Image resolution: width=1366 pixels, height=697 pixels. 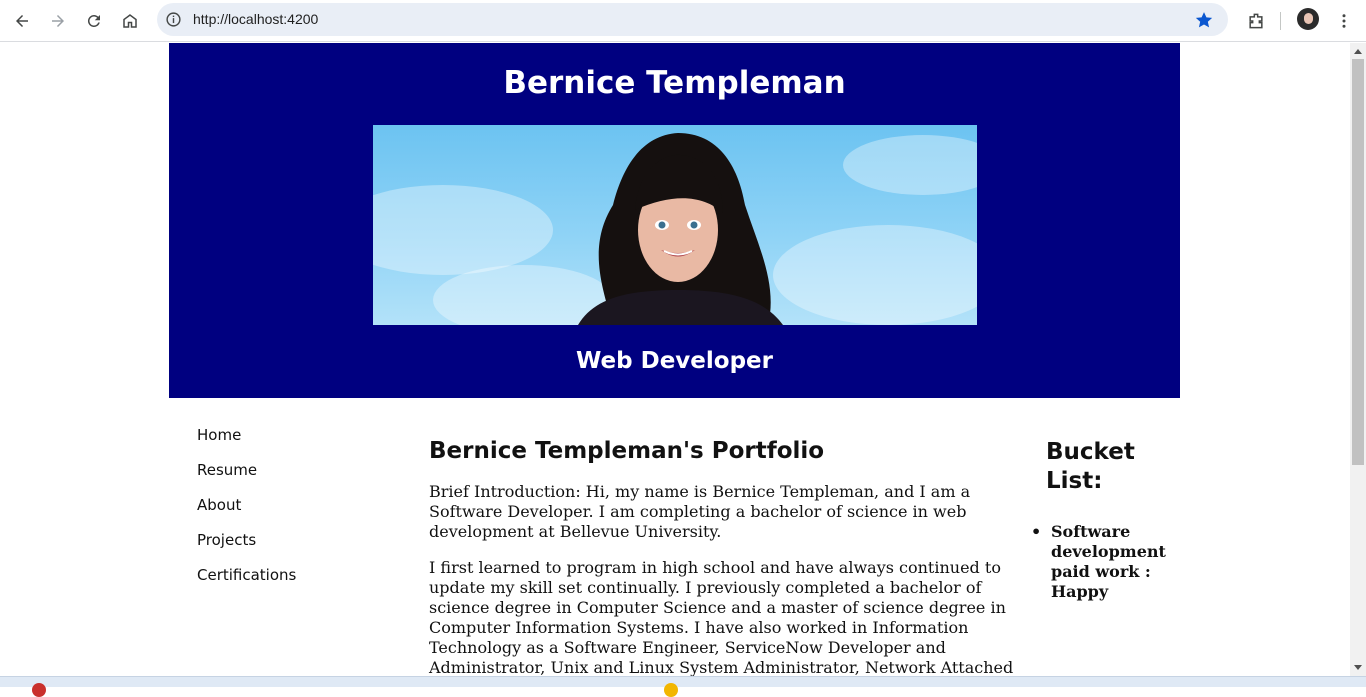 What do you see at coordinates (297, 443) in the screenshot?
I see `nav-home-link: Home` at bounding box center [297, 443].